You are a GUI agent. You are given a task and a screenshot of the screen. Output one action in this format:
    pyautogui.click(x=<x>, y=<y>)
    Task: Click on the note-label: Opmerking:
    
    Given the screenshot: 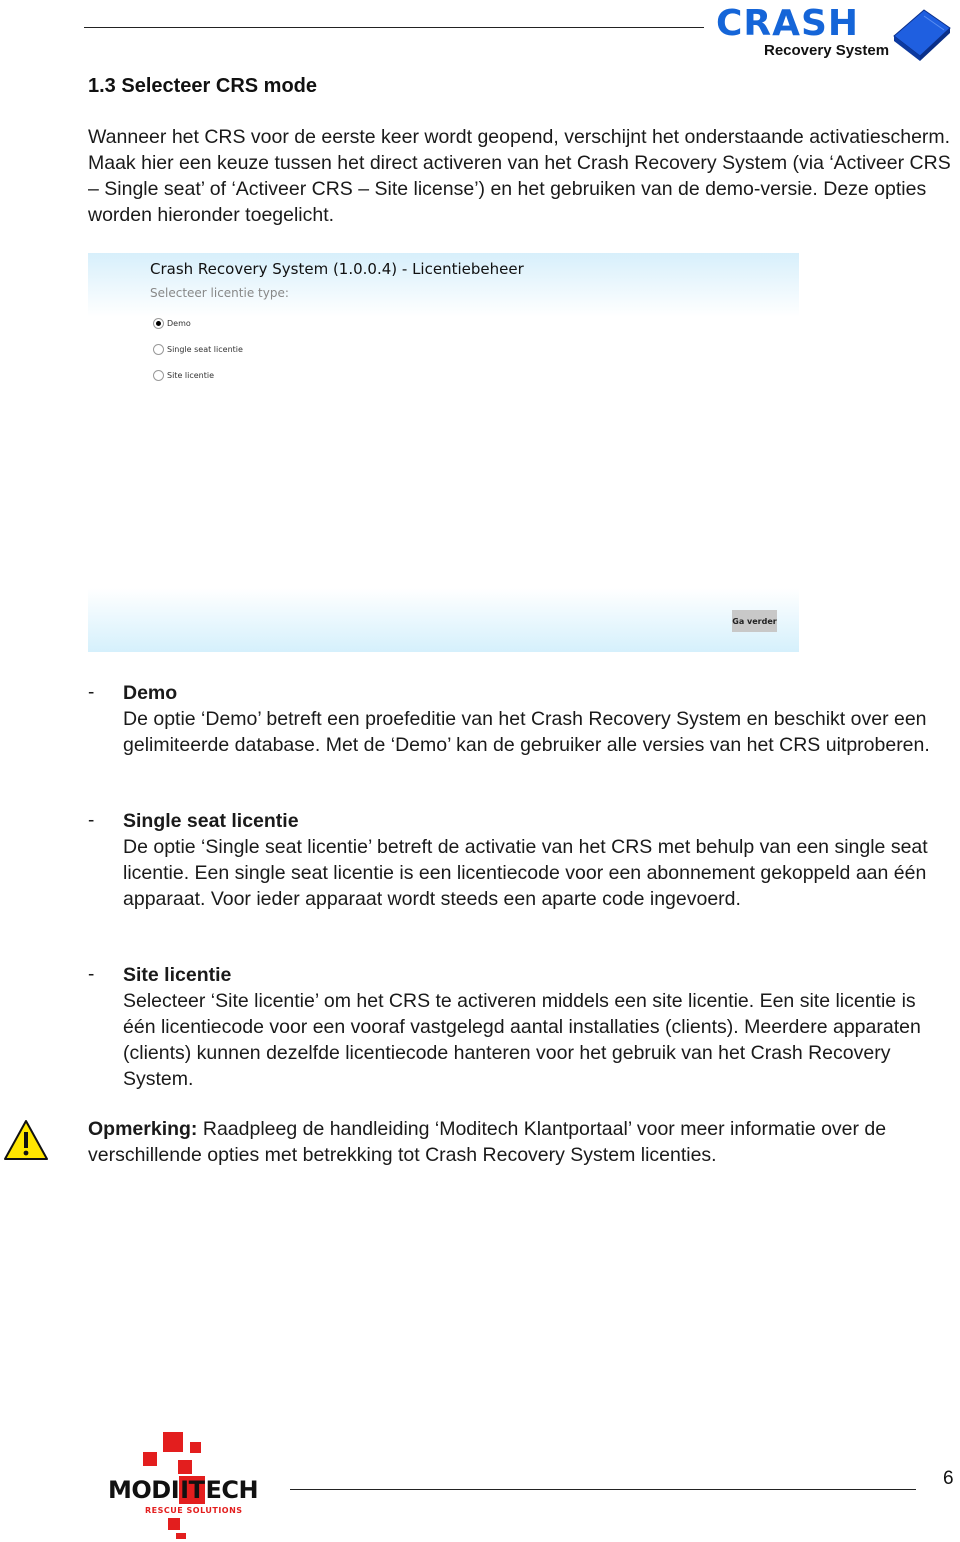 What is the action you would take?
    pyautogui.click(x=143, y=1129)
    